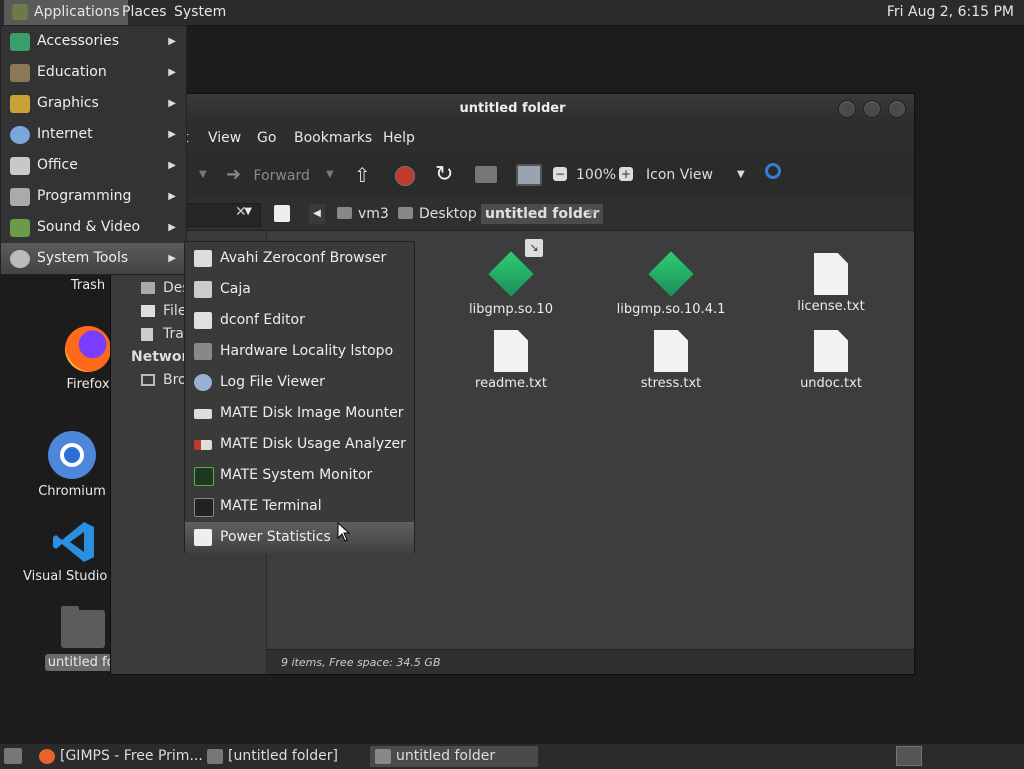  I want to click on workspace-switcher, so click(909, 756).